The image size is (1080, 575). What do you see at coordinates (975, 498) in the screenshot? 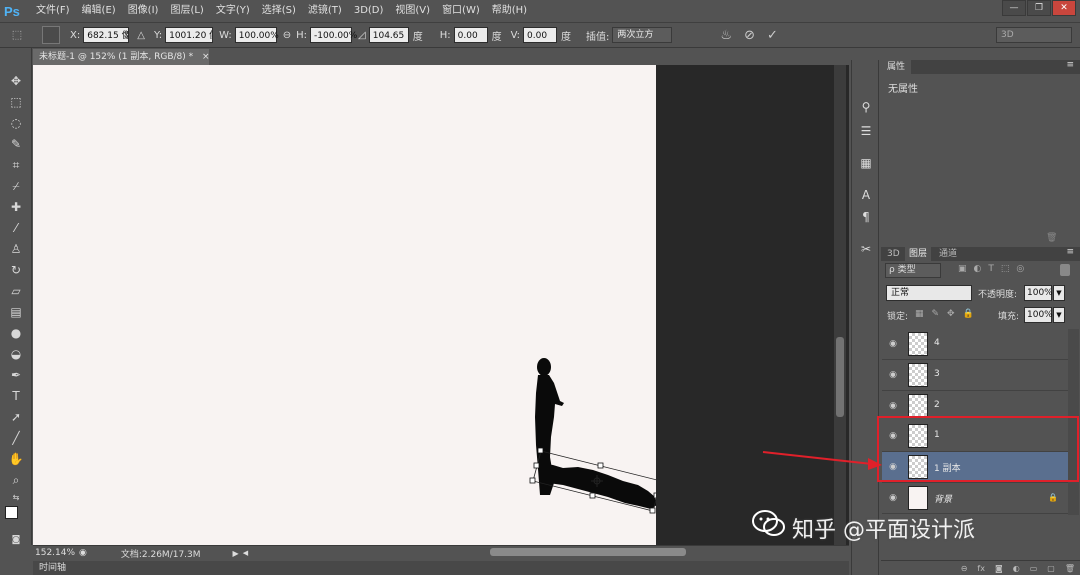
I see `layer-row-background: ◉ 背景 🔒` at bounding box center [975, 498].